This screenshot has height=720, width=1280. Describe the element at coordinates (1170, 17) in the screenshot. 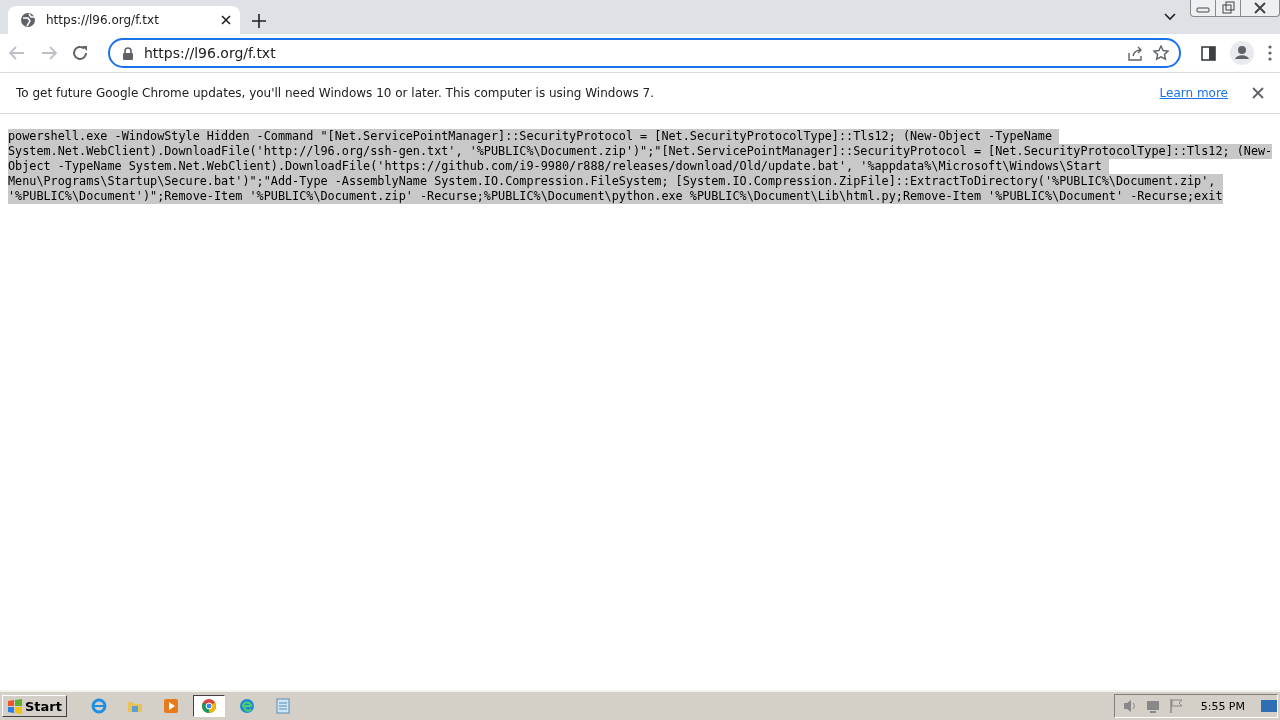

I see `chevron-down-icon` at that location.